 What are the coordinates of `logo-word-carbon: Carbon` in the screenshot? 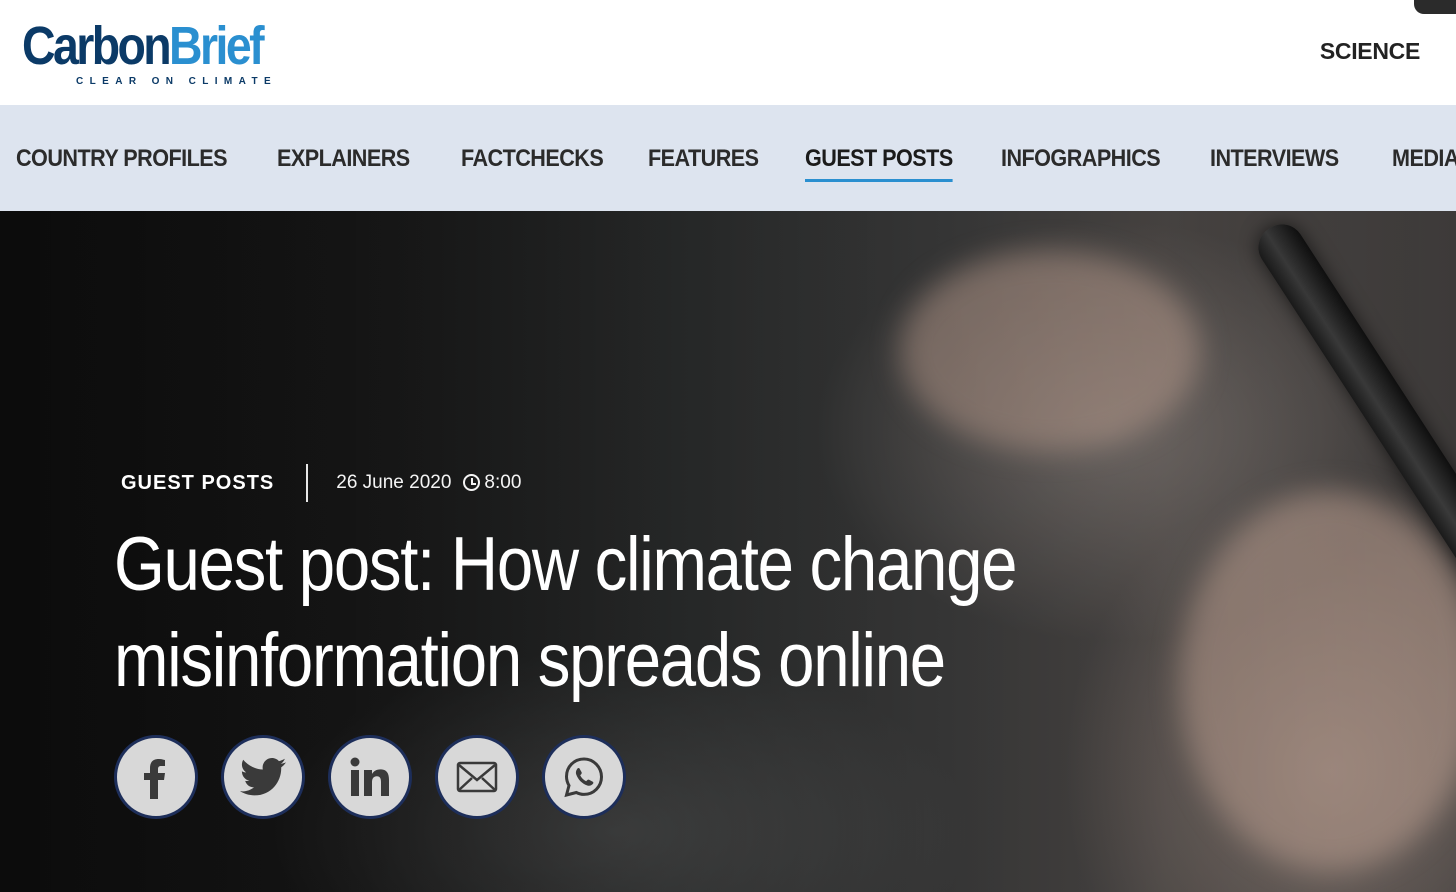 It's located at (97, 46).